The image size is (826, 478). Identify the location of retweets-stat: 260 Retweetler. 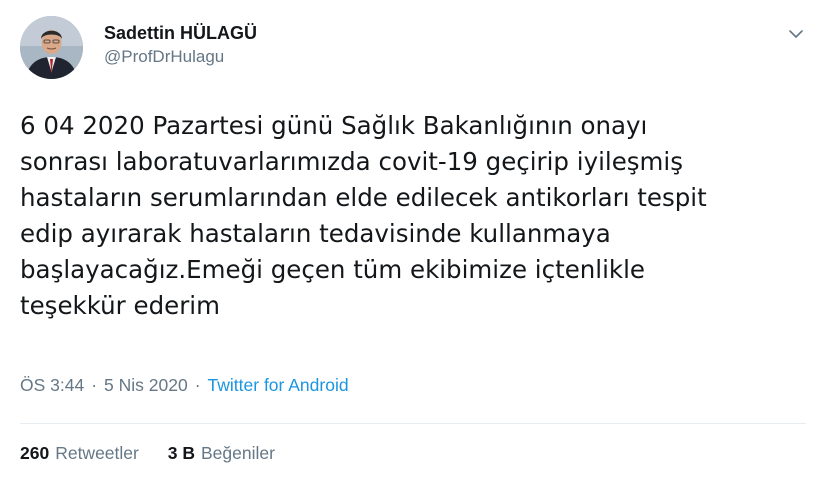
(79, 453).